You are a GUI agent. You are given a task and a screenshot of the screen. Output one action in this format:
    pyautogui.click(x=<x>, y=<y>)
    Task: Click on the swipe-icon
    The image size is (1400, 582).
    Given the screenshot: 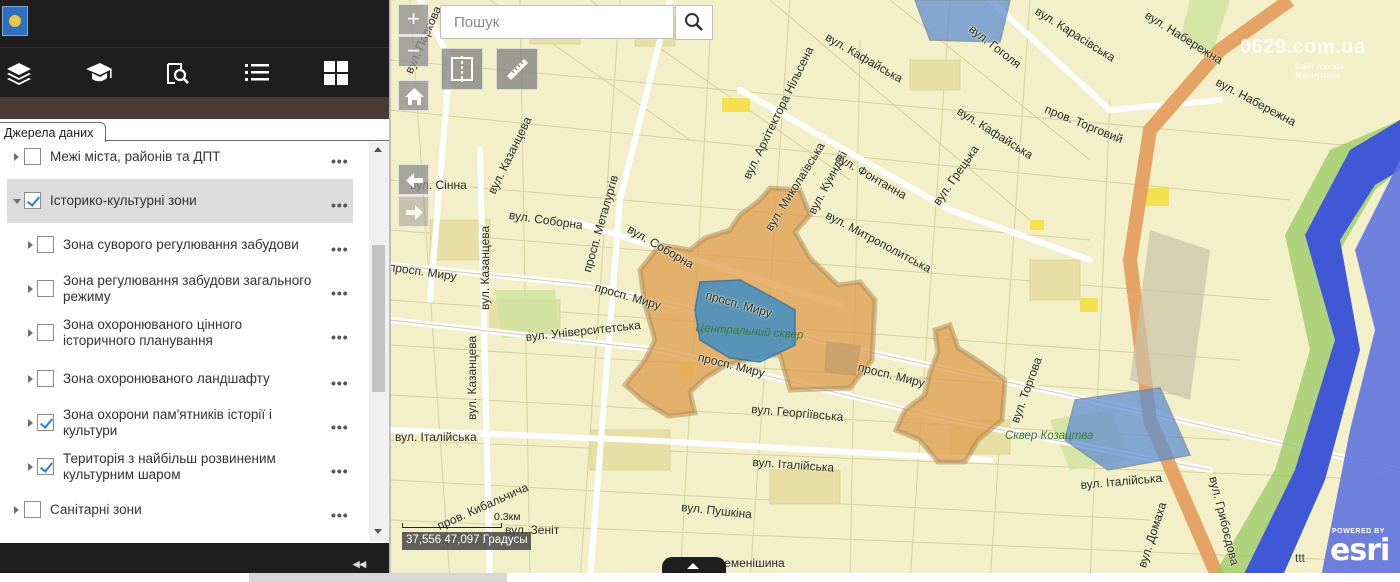 What is the action you would take?
    pyautogui.click(x=462, y=69)
    